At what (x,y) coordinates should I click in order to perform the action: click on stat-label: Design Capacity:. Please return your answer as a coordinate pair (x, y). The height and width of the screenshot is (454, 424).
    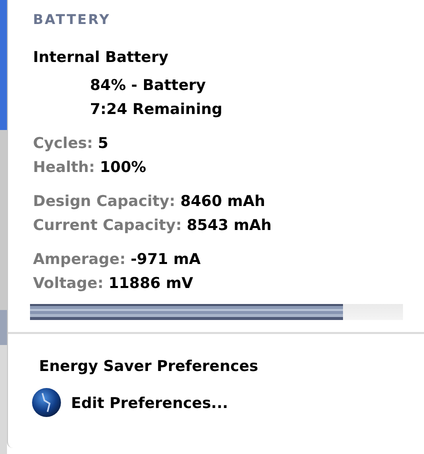
    Looking at the image, I should click on (104, 201).